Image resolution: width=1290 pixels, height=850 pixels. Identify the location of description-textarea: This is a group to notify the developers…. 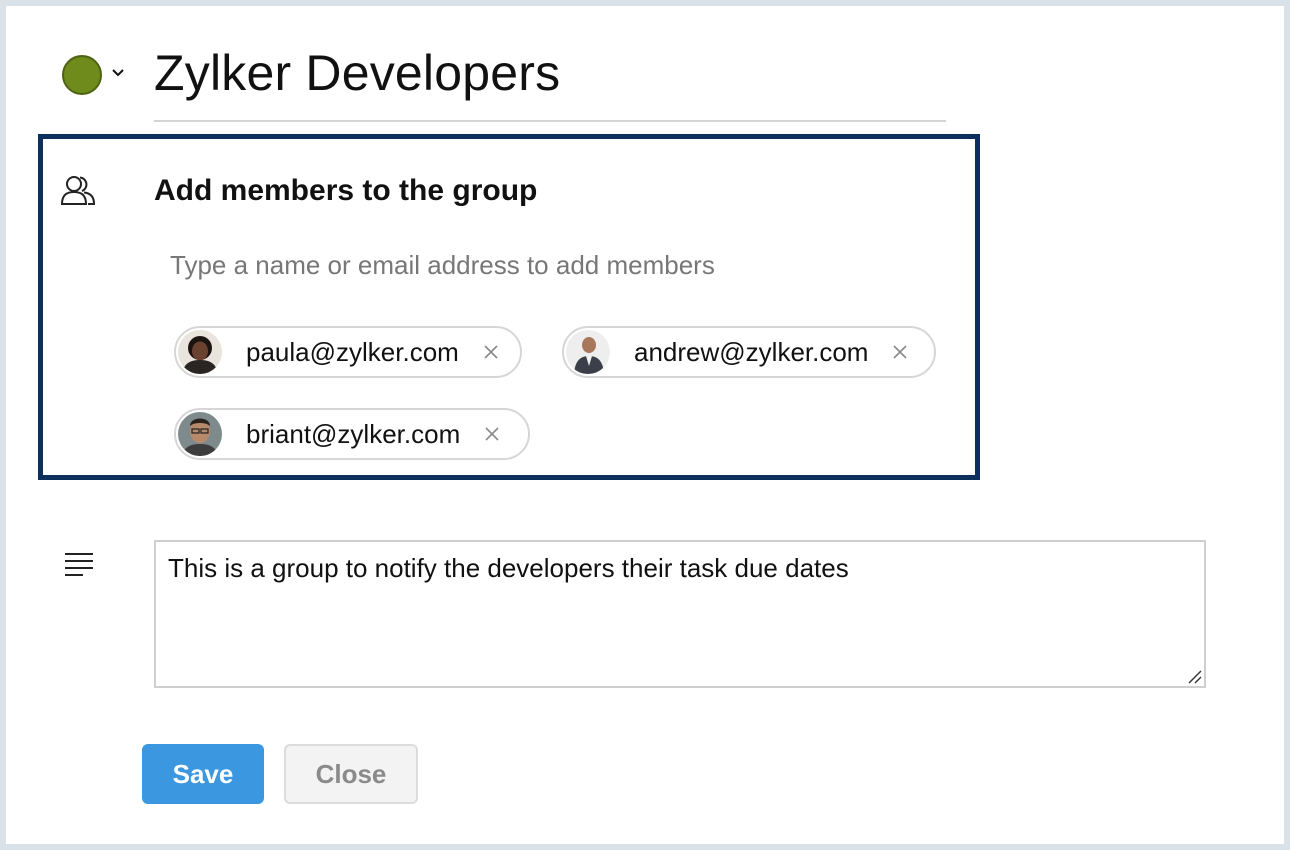
(680, 614).